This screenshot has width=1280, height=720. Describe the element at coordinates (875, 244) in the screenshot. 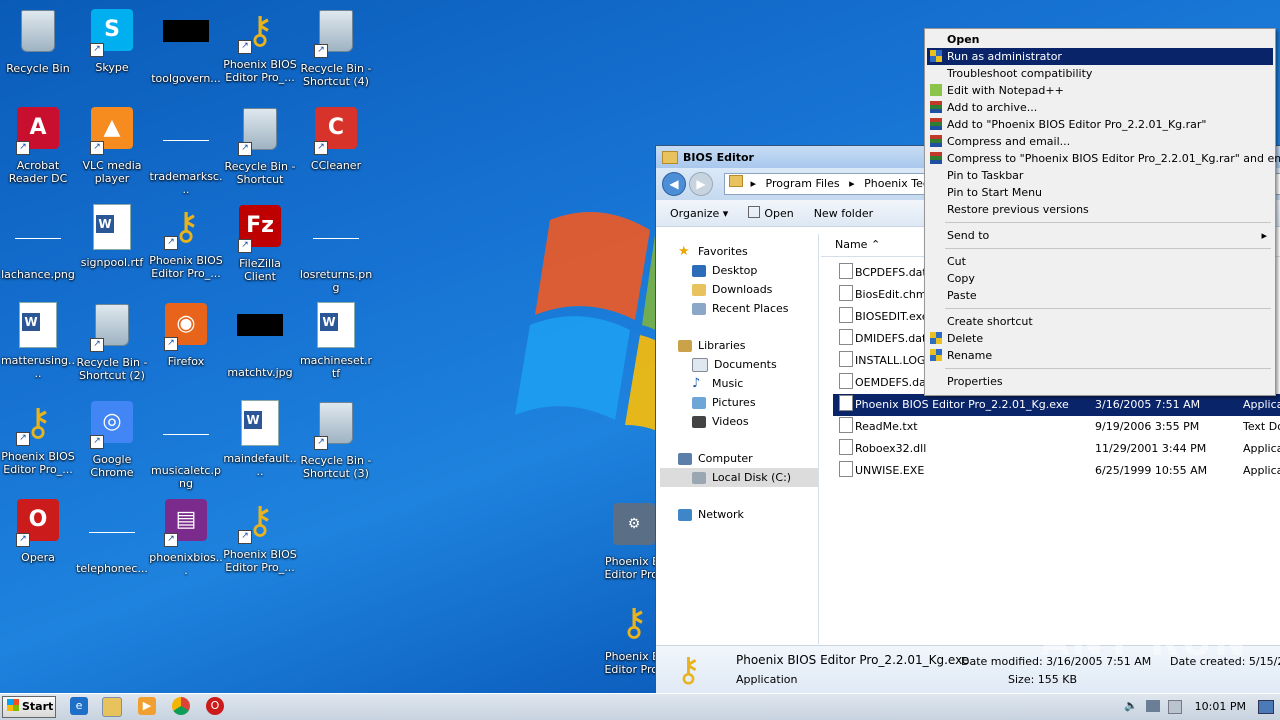

I see `sort-up-icon: ⌃` at that location.